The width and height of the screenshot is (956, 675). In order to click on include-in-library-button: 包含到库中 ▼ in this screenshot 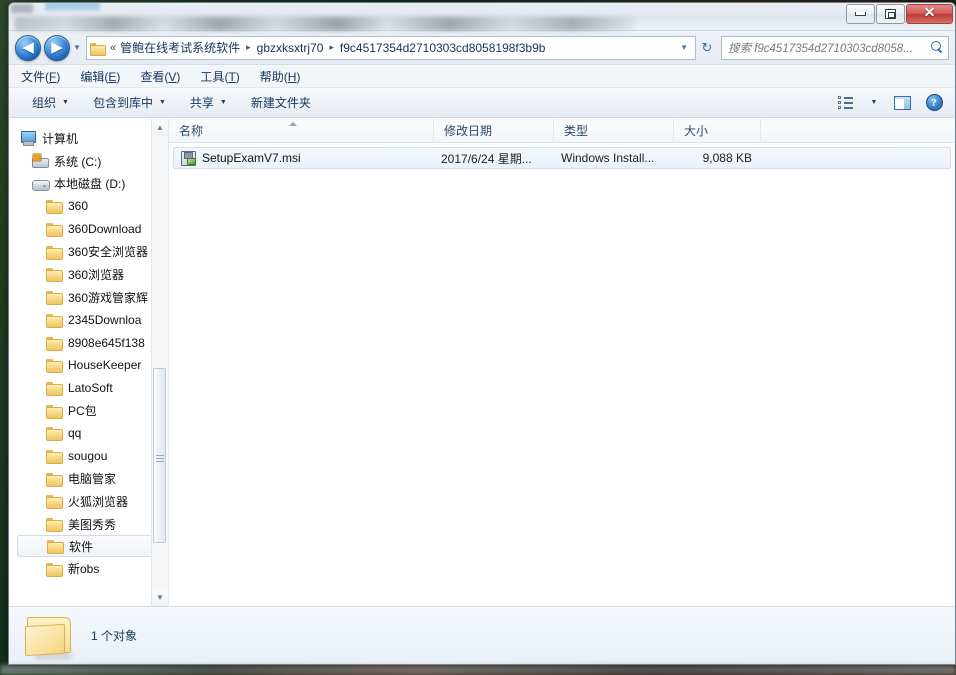, I will do `click(129, 102)`.